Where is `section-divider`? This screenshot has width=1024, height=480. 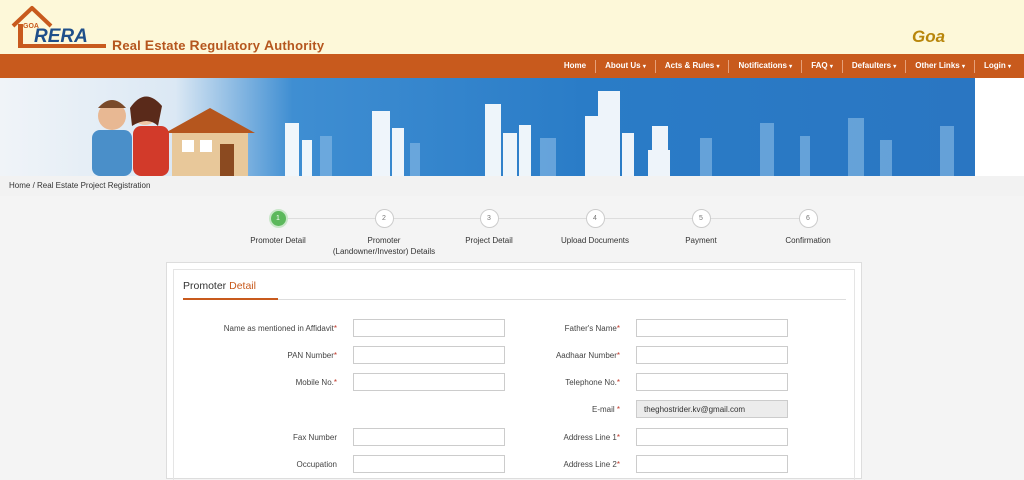 section-divider is located at coordinates (514, 299).